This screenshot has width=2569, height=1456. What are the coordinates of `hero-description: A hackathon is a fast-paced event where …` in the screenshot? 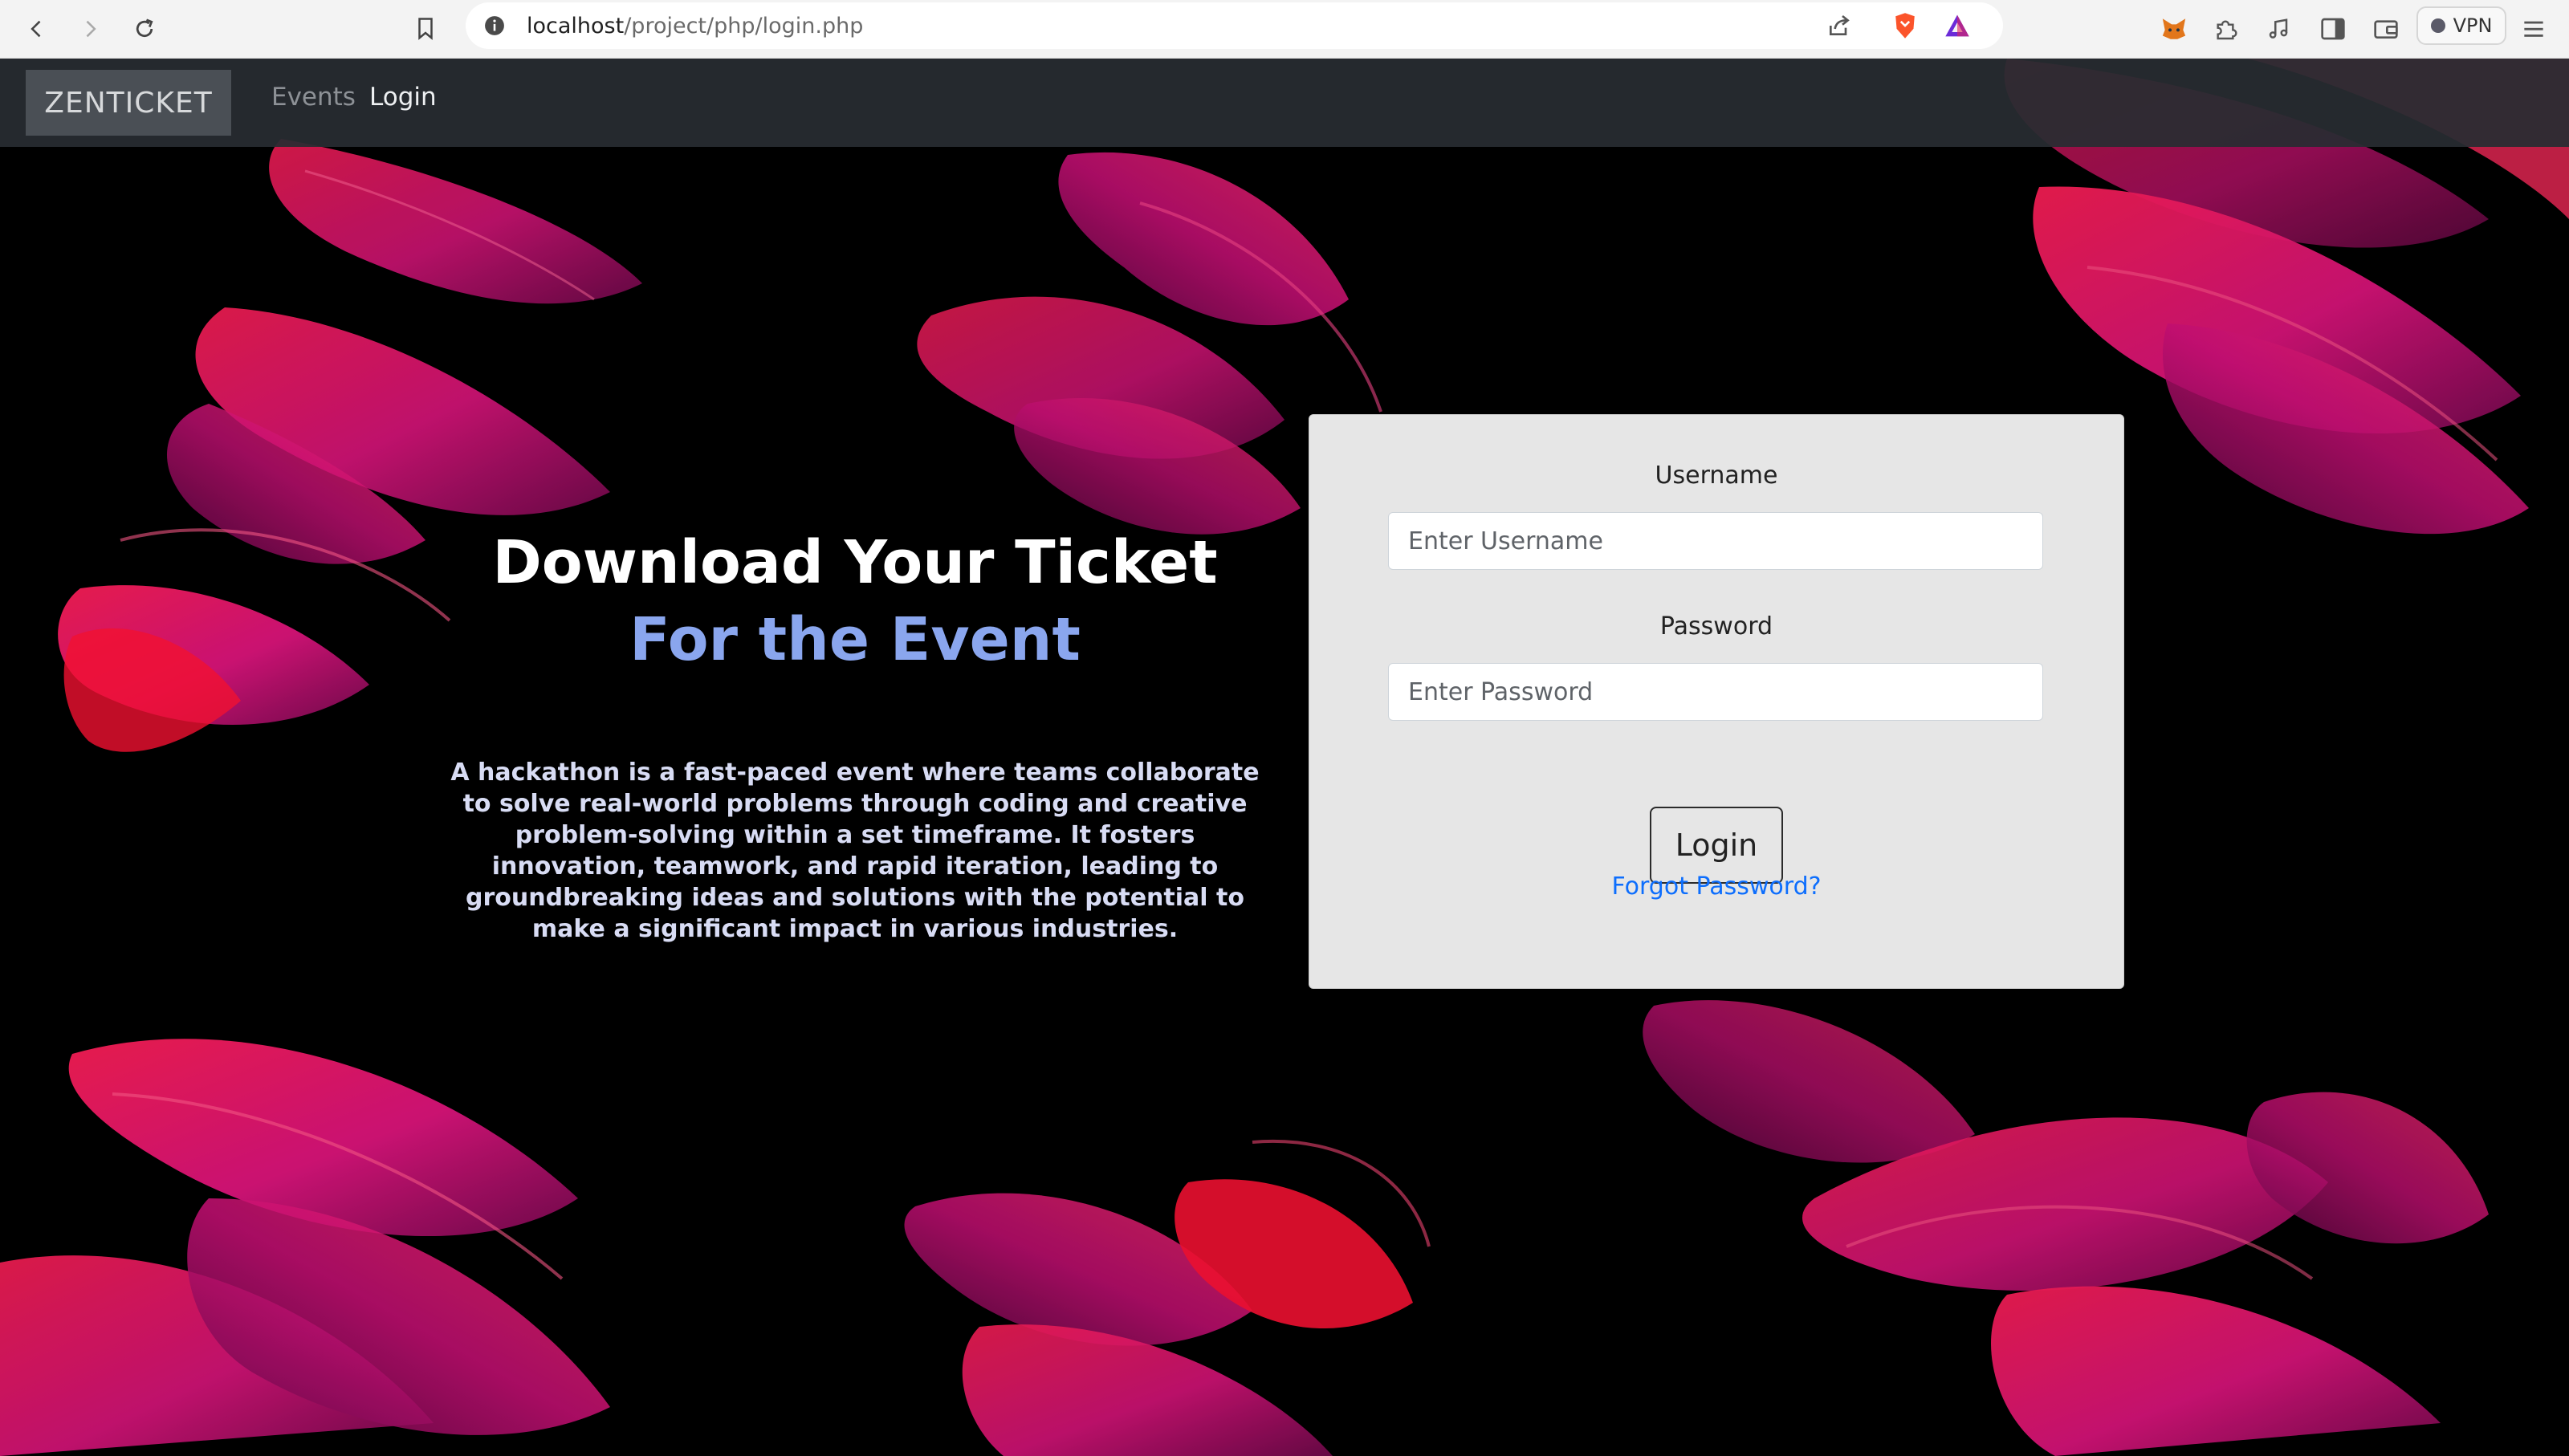 It's located at (855, 851).